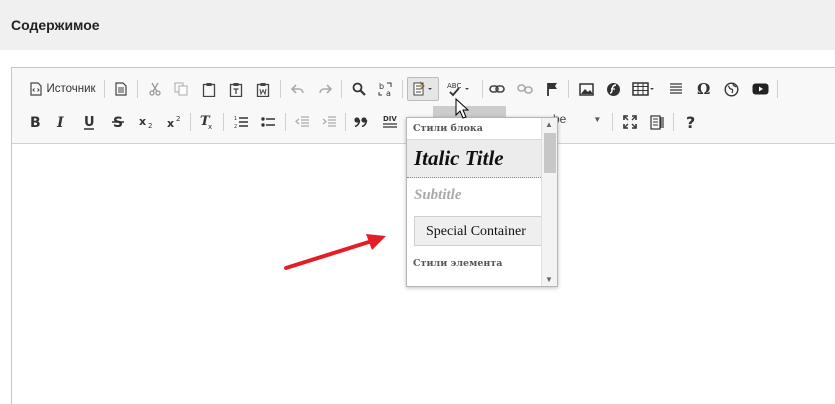 This screenshot has height=404, width=835. What do you see at coordinates (477, 231) in the screenshot?
I see `style-option-special-container-label: Special Container` at bounding box center [477, 231].